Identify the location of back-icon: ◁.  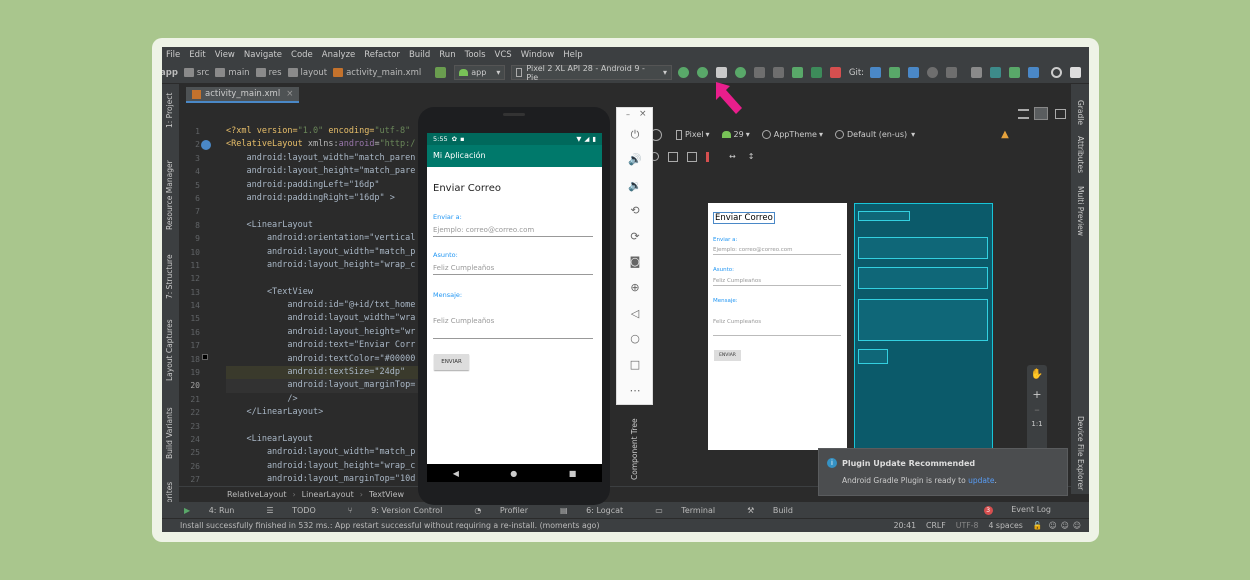
(635, 314).